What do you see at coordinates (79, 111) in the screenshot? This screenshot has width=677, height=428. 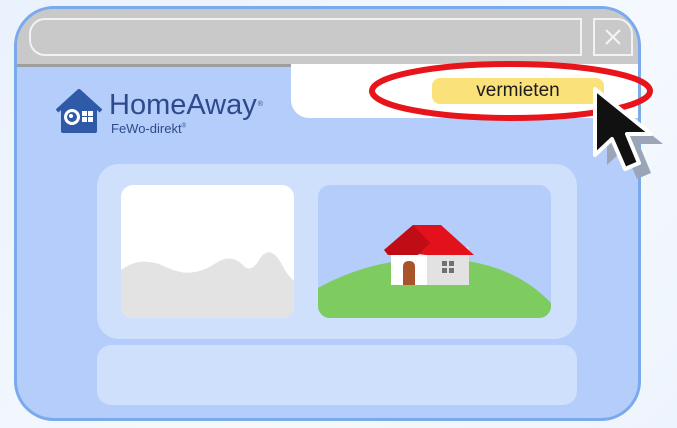 I see `homeaway-logo-icon` at bounding box center [79, 111].